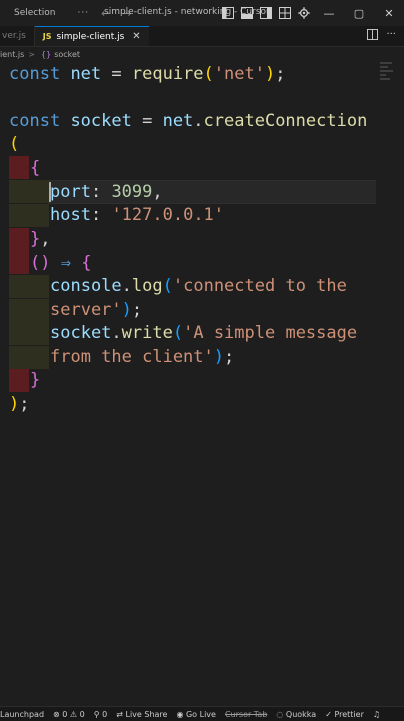 The width and height of the screenshot is (404, 721). I want to click on close-window-button: ✕, so click(389, 13).